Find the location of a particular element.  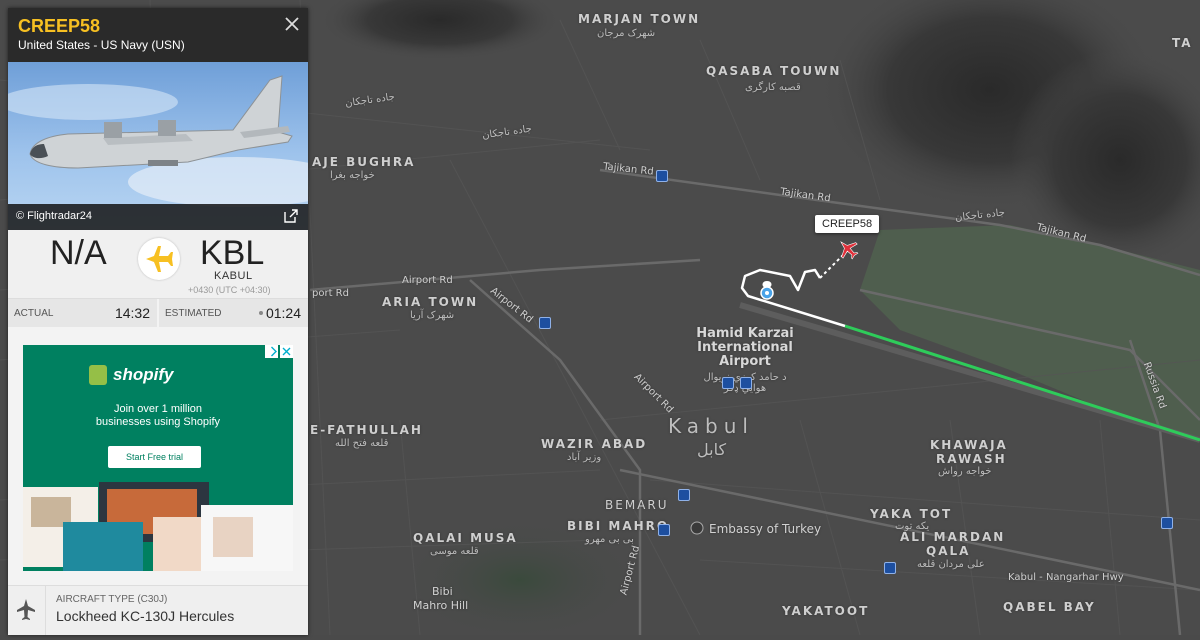

status-dot-icon is located at coordinates (261, 313).